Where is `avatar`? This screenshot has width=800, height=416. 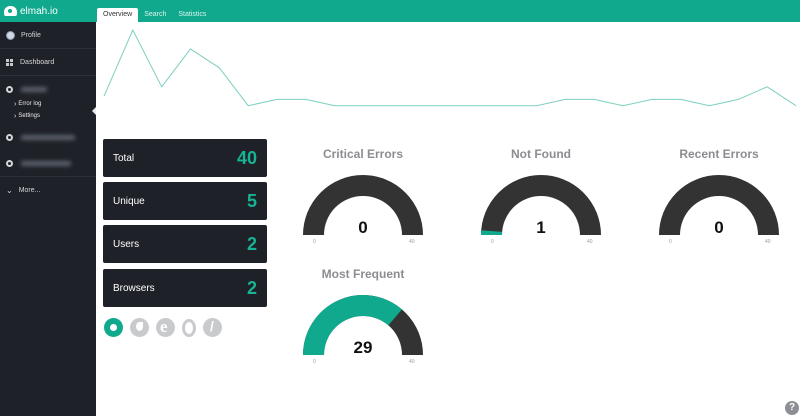 avatar is located at coordinates (10, 35).